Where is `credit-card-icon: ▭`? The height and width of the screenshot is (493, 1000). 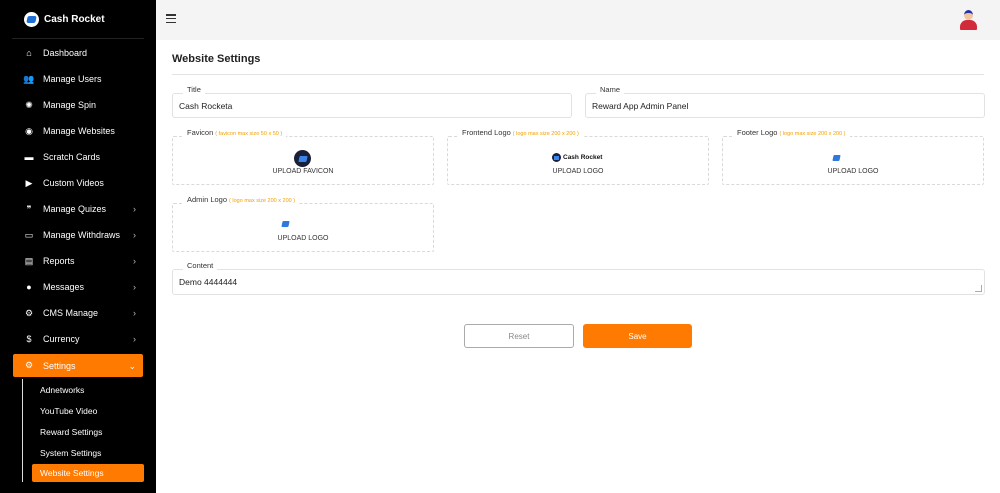
credit-card-icon: ▭ is located at coordinates (29, 234).